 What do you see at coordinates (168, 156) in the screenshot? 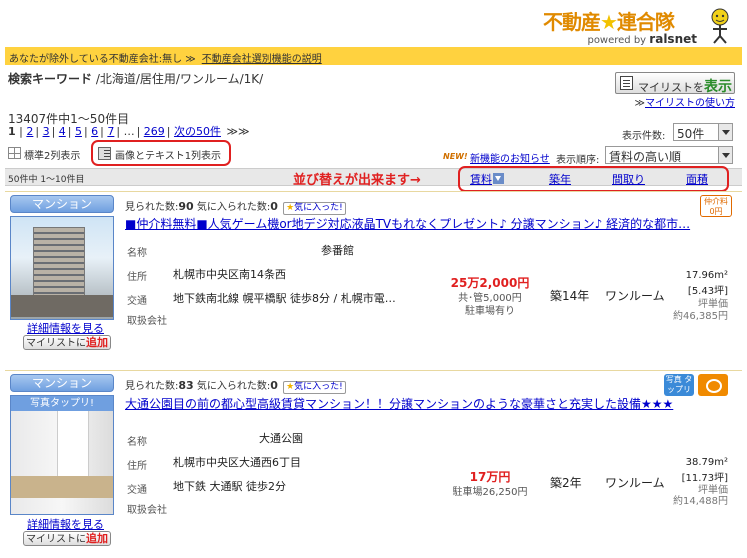
I see `view-one-column-label: 画像とテキスト1列表示` at bounding box center [168, 156].